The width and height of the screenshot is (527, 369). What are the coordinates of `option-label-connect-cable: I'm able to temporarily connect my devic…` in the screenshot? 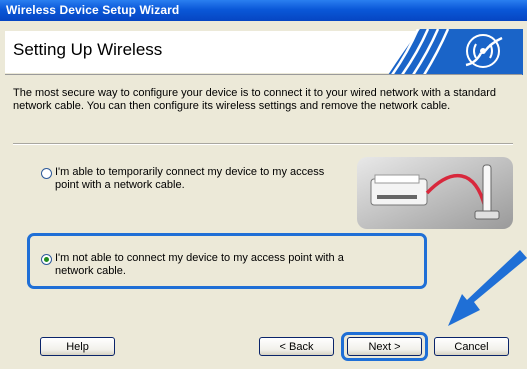 It's located at (200, 179).